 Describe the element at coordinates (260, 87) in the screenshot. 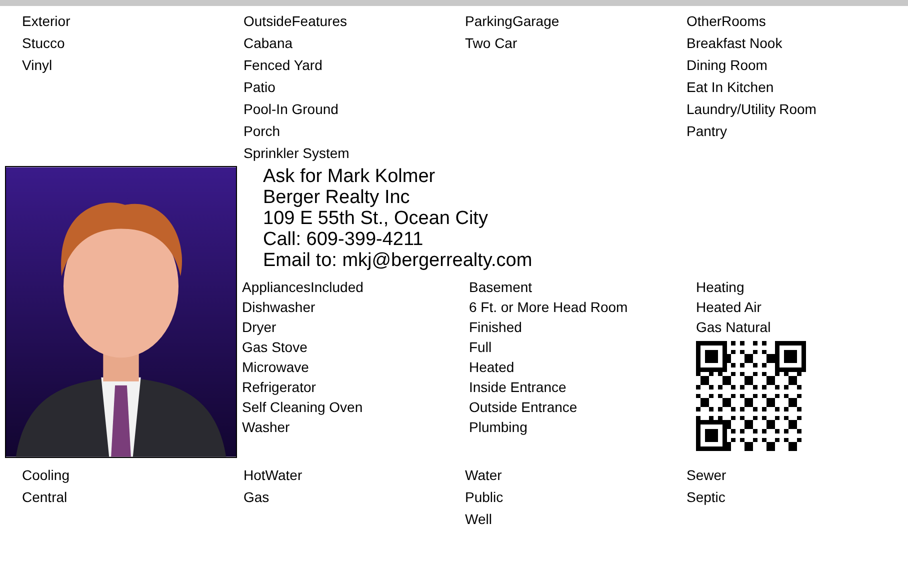

I see `feature-item: Patio` at that location.